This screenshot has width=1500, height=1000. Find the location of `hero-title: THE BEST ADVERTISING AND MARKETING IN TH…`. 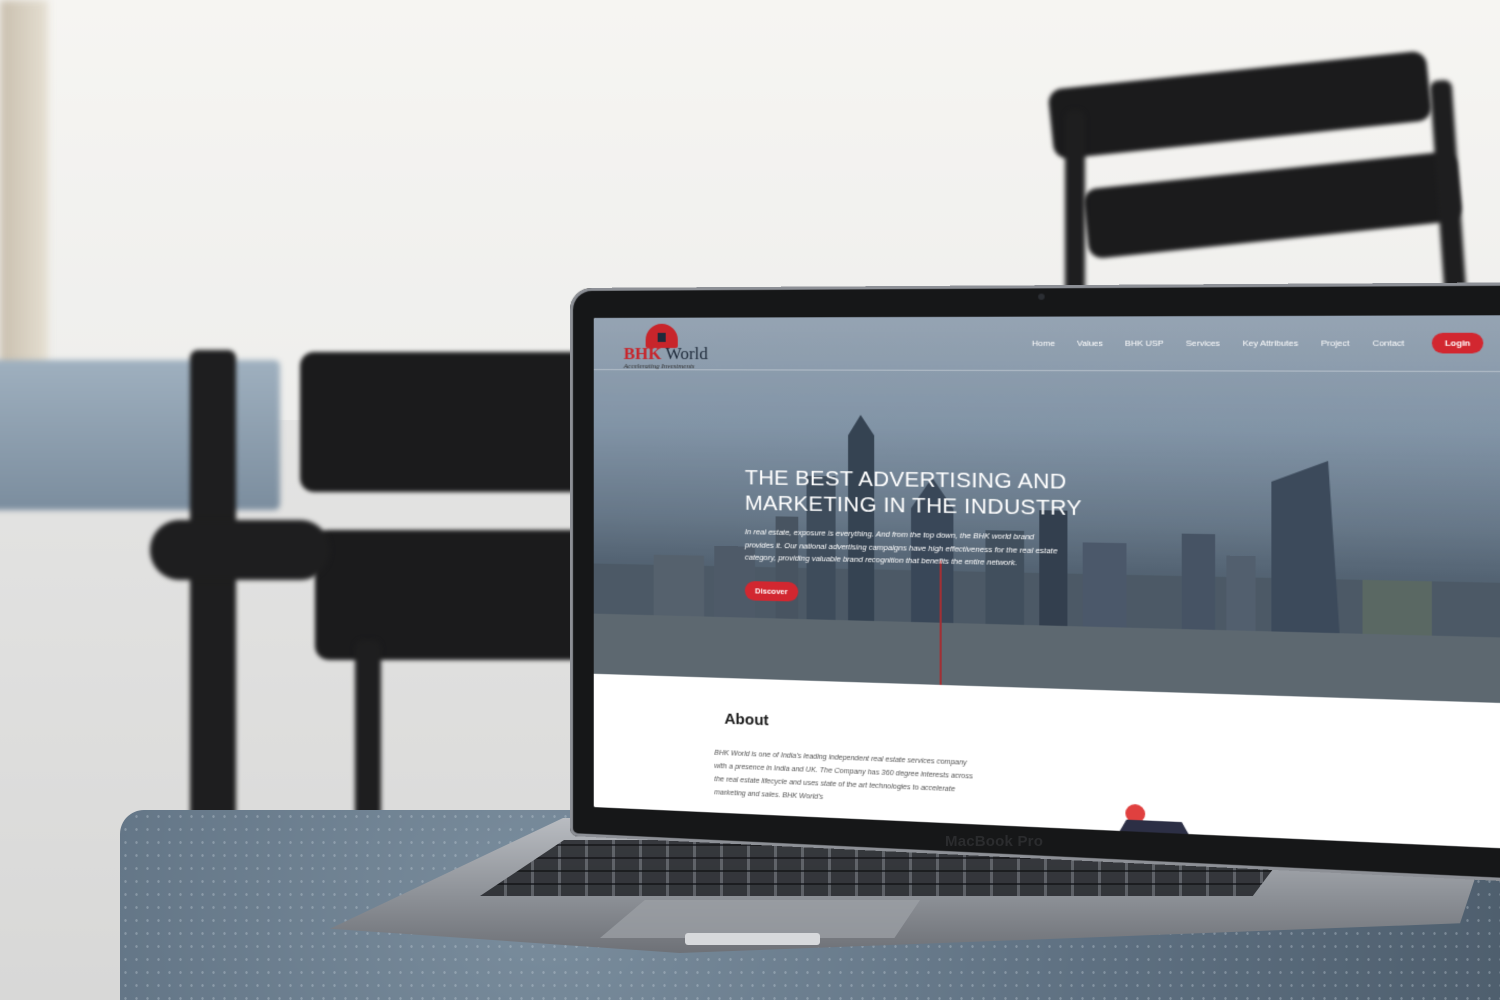

hero-title: THE BEST ADVERTISING AND MARKETING IN TH… is located at coordinates (925, 493).